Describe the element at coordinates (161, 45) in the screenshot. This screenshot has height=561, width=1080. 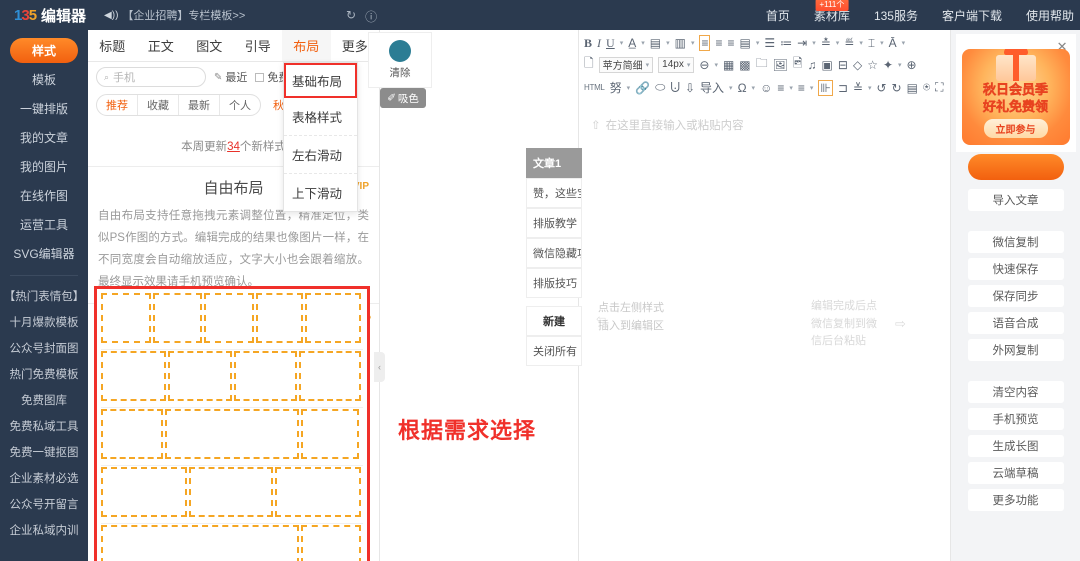
I see `tab-body: 正文` at that location.